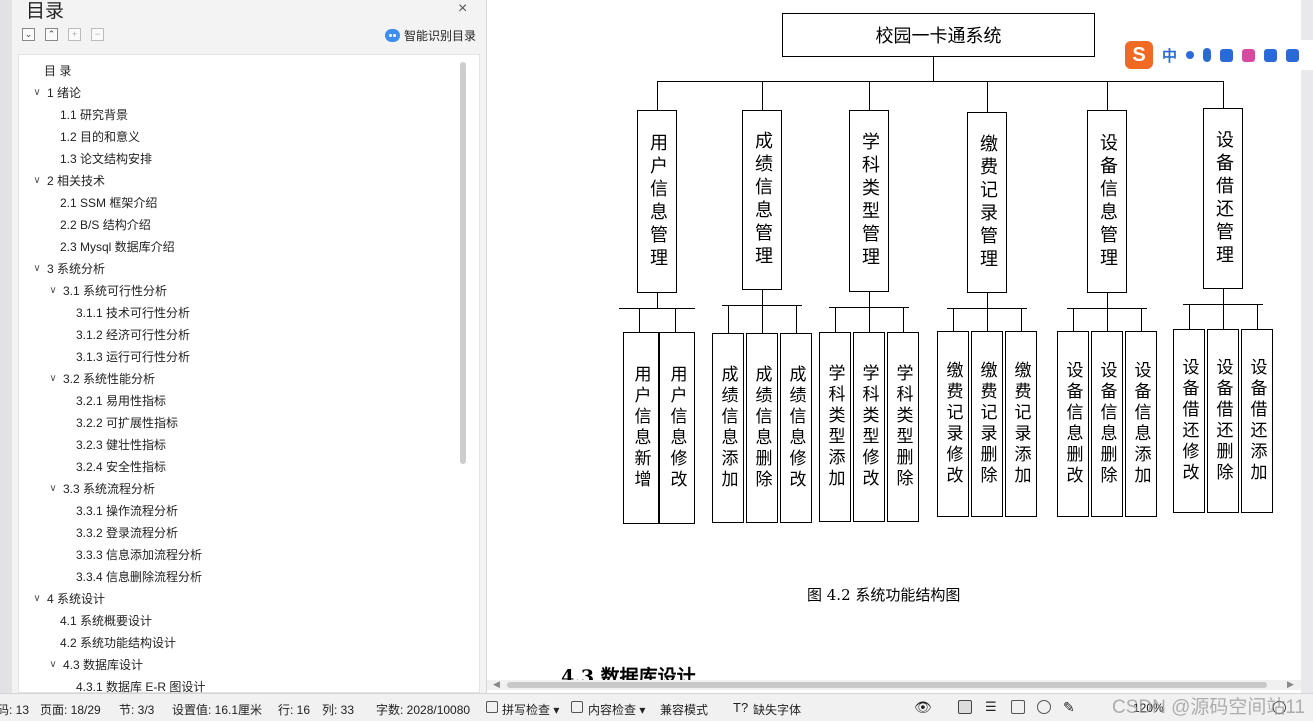 The height and width of the screenshot is (721, 1313). I want to click on toc-item: 3.3.3 信息添加流程分析, so click(139, 554).